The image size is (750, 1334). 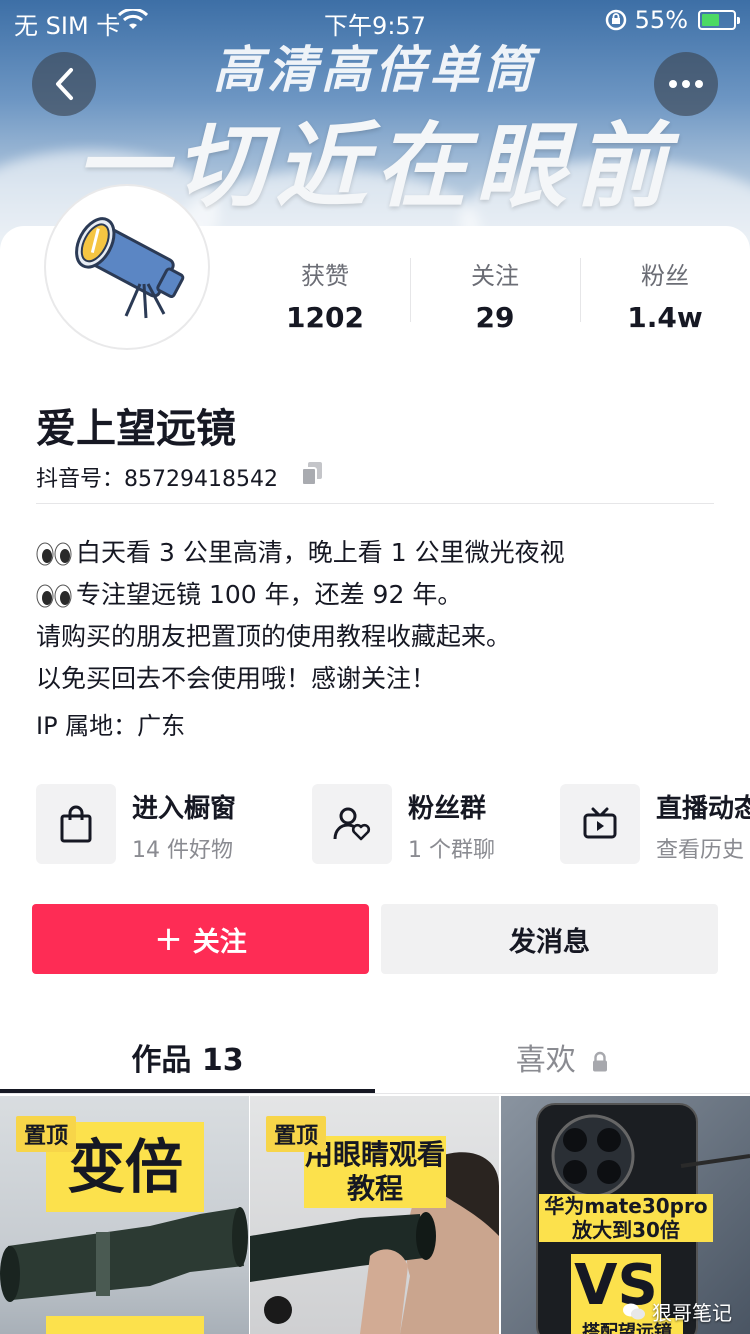 I want to click on follow-label: 关注, so click(x=219, y=942).